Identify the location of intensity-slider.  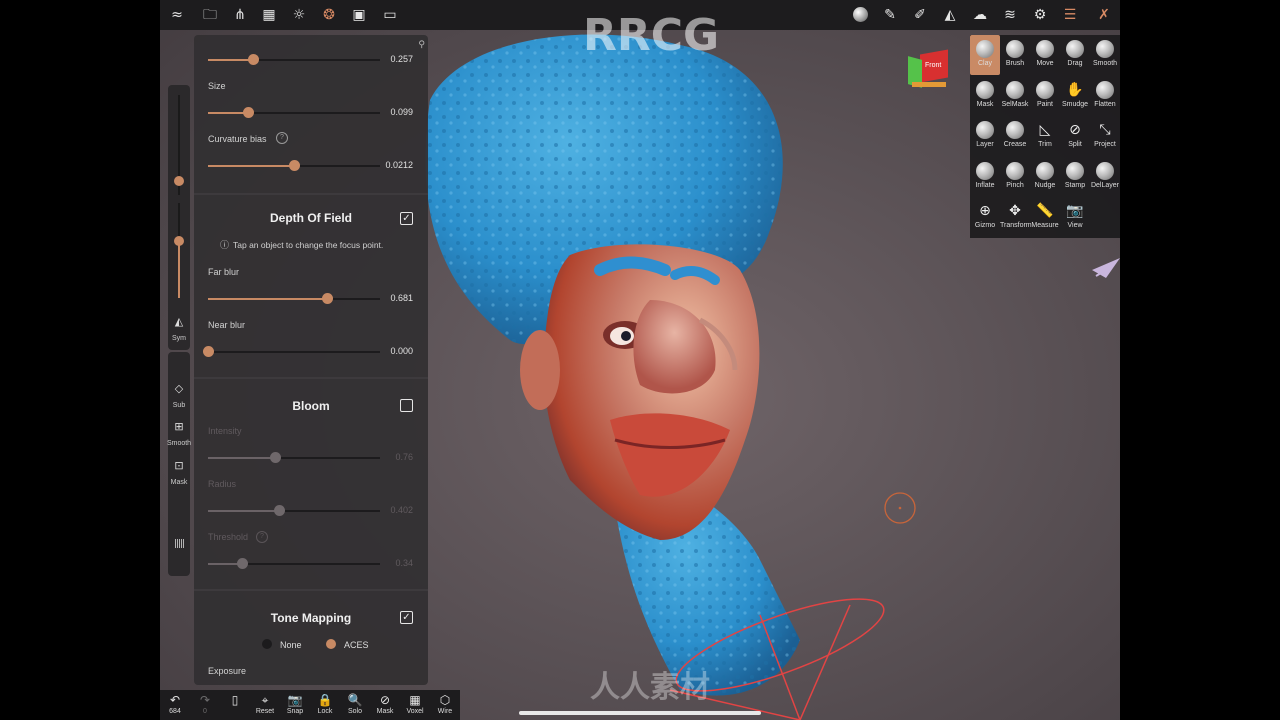
(294, 457).